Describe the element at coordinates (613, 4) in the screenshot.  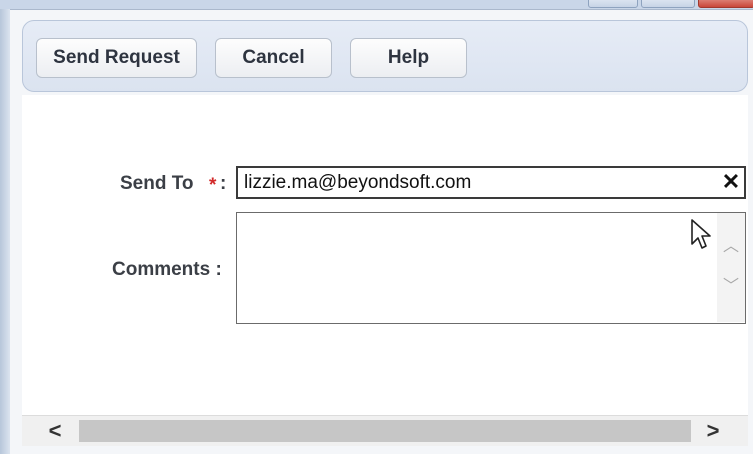
I see `minimize-button` at that location.